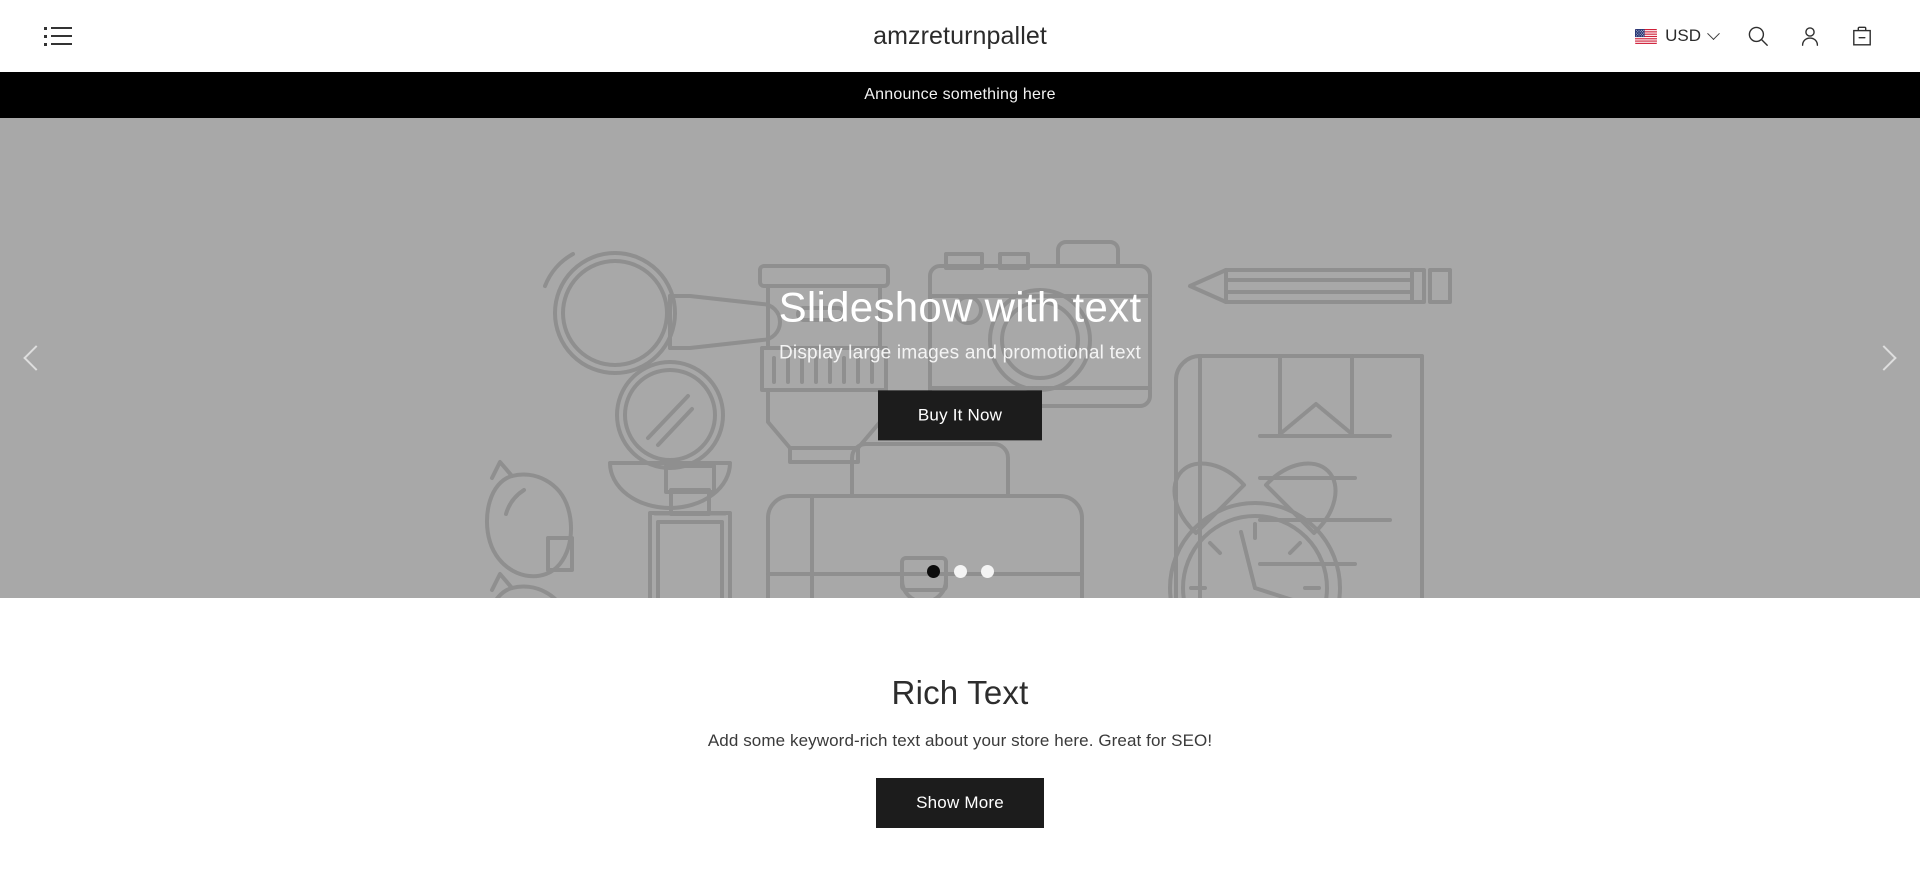  I want to click on chevron-right-icon, so click(1884, 358).